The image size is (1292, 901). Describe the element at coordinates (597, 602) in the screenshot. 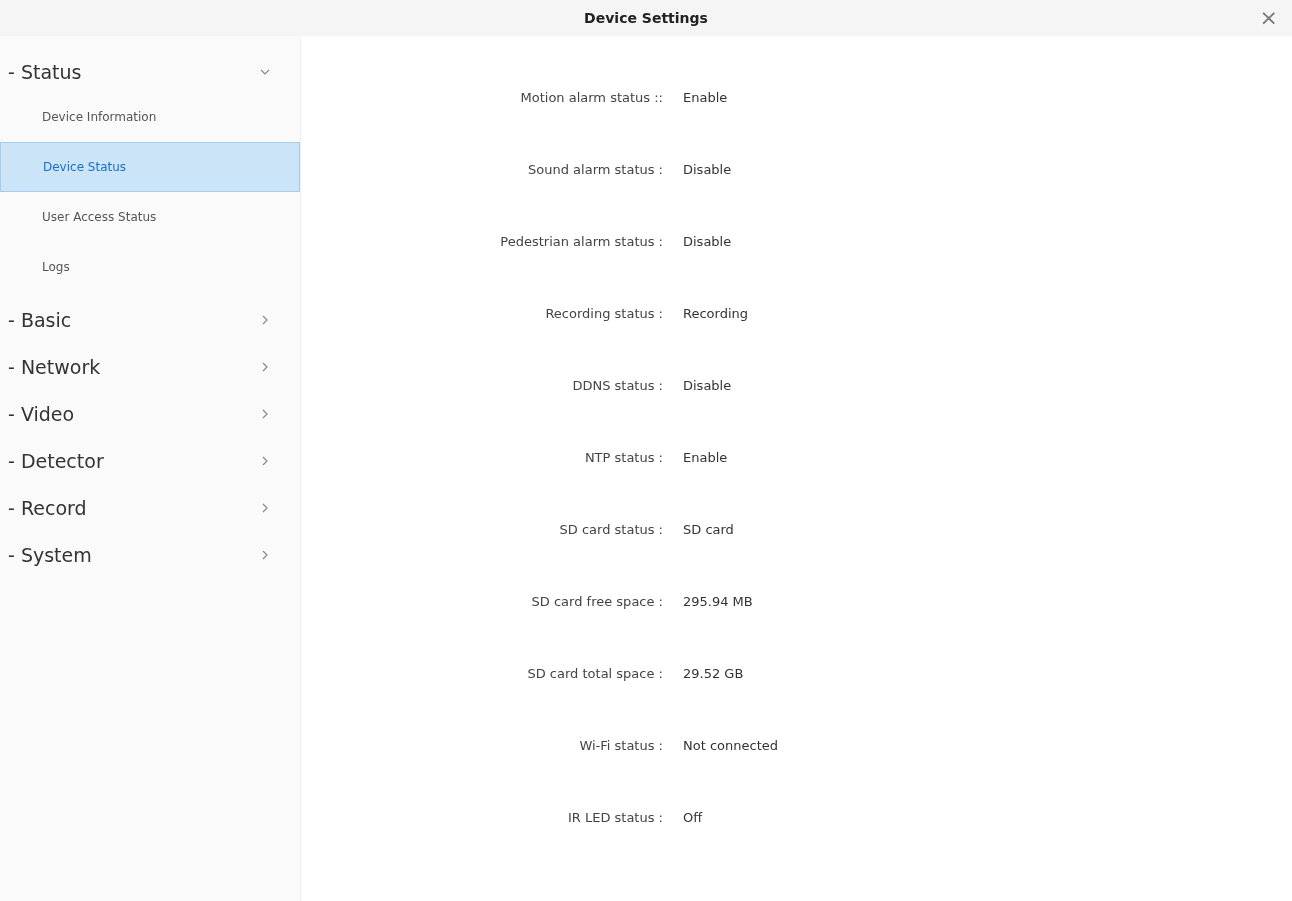

I see `field-label: SD card free space :` at that location.